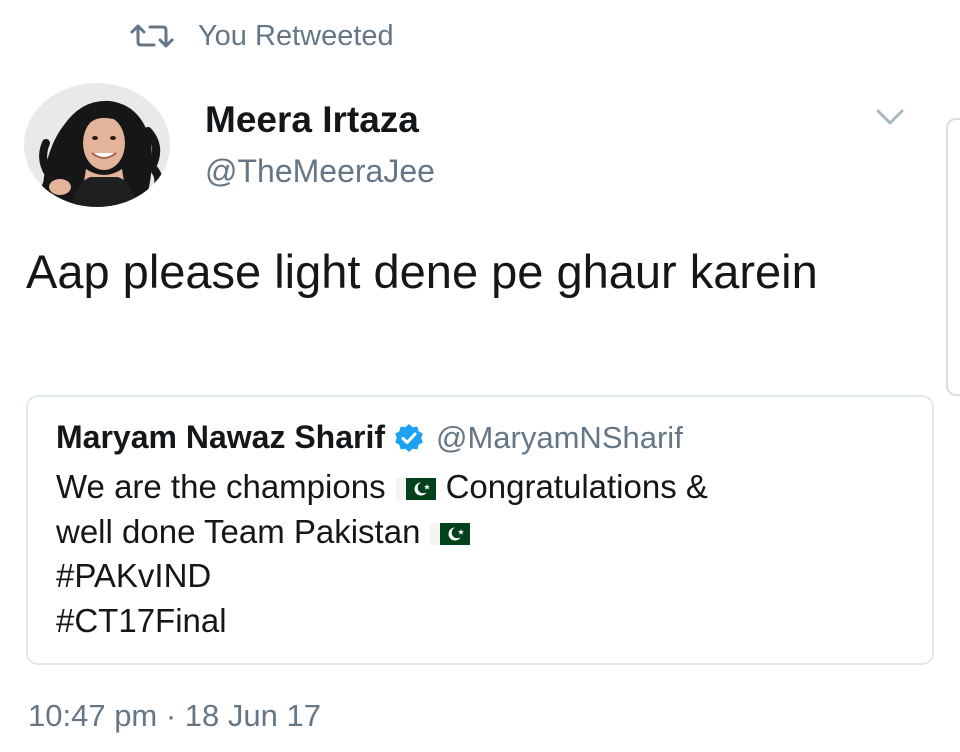 Image resolution: width=960 pixels, height=752 pixels. I want to click on quoted-line: well done Team Pakistan, so click(486, 532).